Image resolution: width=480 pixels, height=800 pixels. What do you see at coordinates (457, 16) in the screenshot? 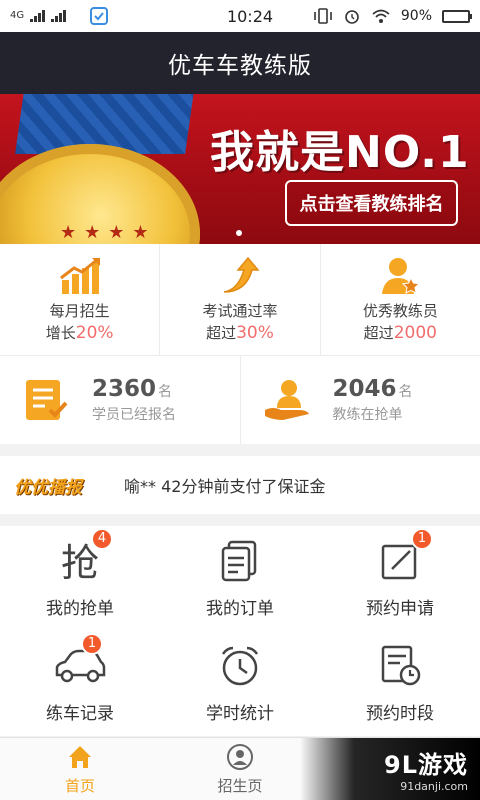
I see `battery-icon` at bounding box center [457, 16].